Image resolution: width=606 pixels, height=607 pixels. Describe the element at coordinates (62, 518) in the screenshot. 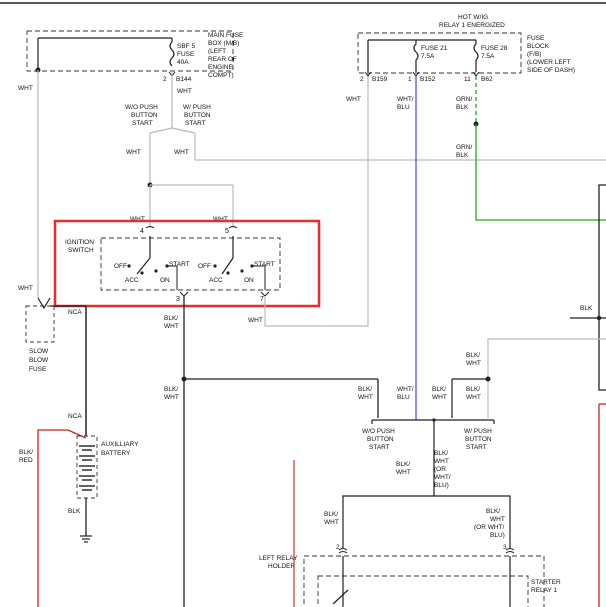

I see `blk-red-wire` at that location.